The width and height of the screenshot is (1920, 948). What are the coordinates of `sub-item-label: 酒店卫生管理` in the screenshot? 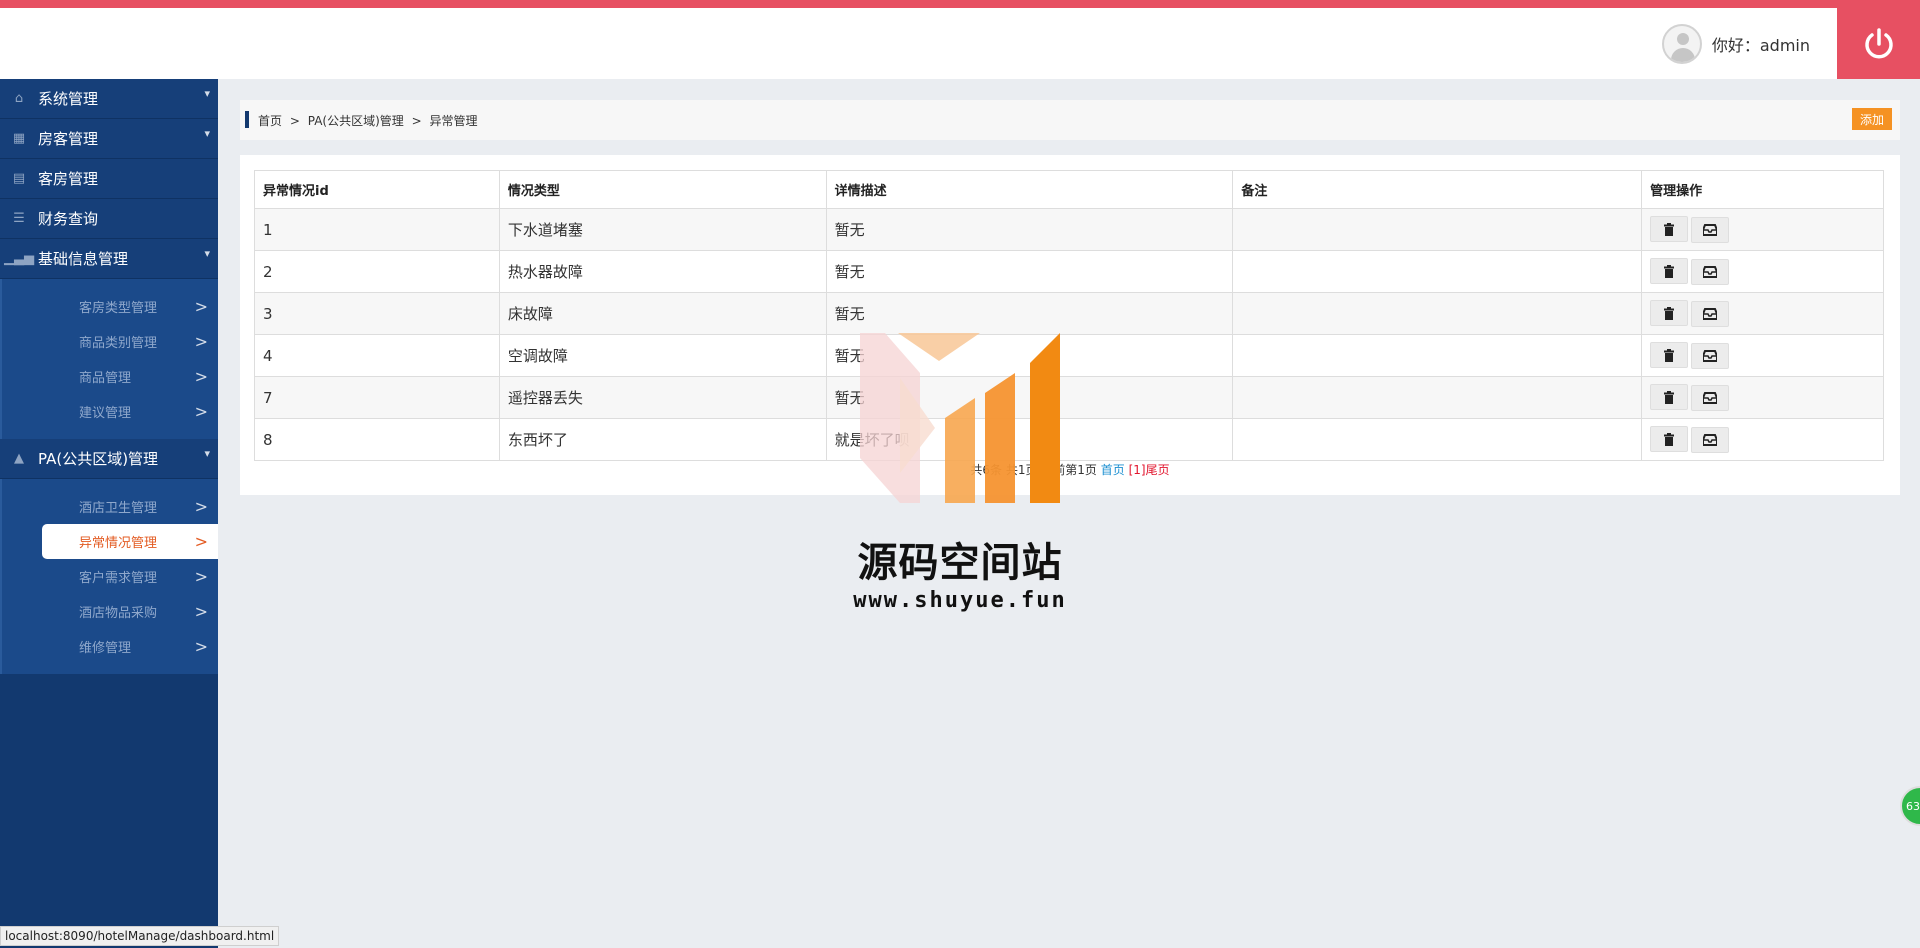 It's located at (118, 508).